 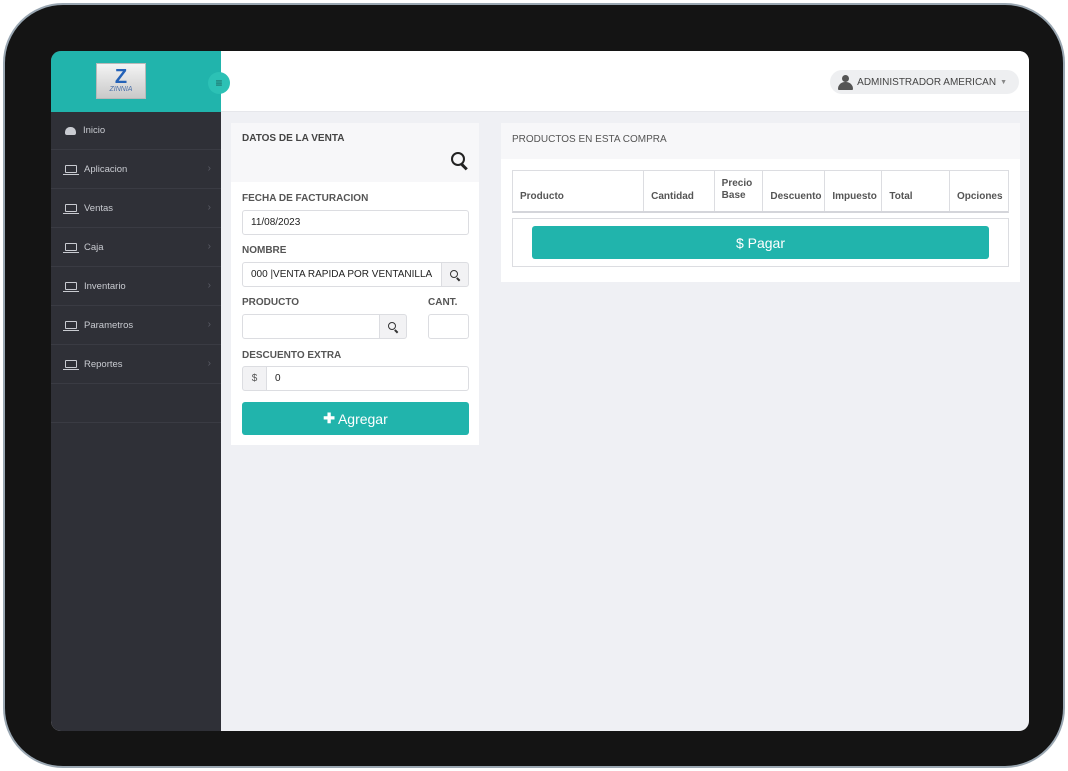 What do you see at coordinates (1003, 82) in the screenshot?
I see `caret-down-icon: ▼` at bounding box center [1003, 82].